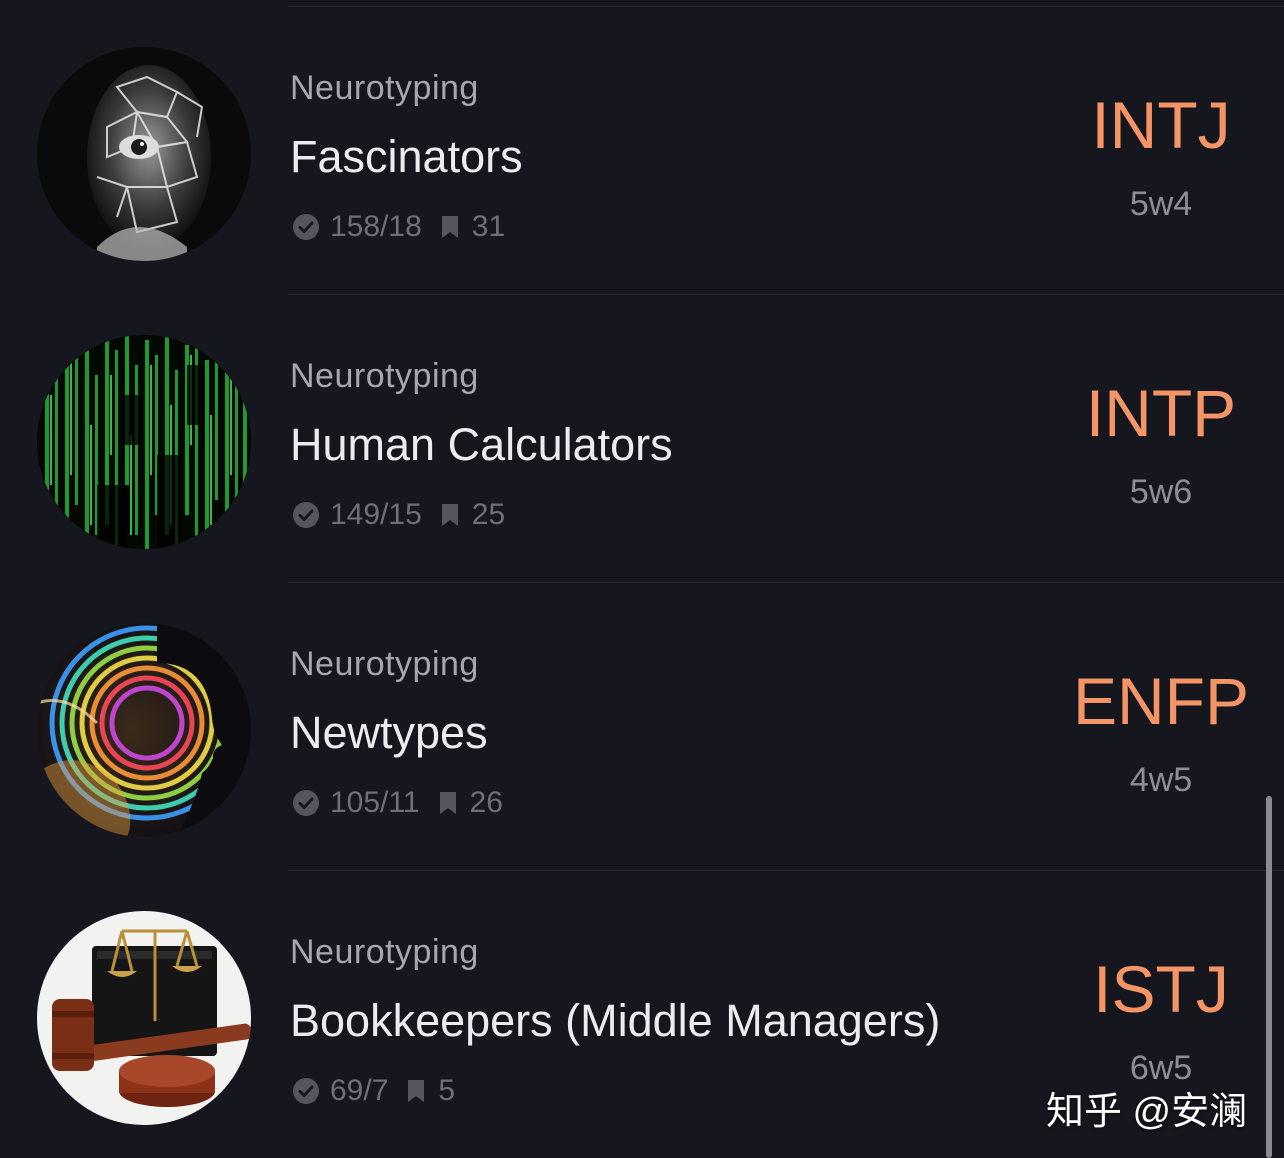 The height and width of the screenshot is (1158, 1284). Describe the element at coordinates (481, 444) in the screenshot. I see `item-title: Human Calculators` at that location.